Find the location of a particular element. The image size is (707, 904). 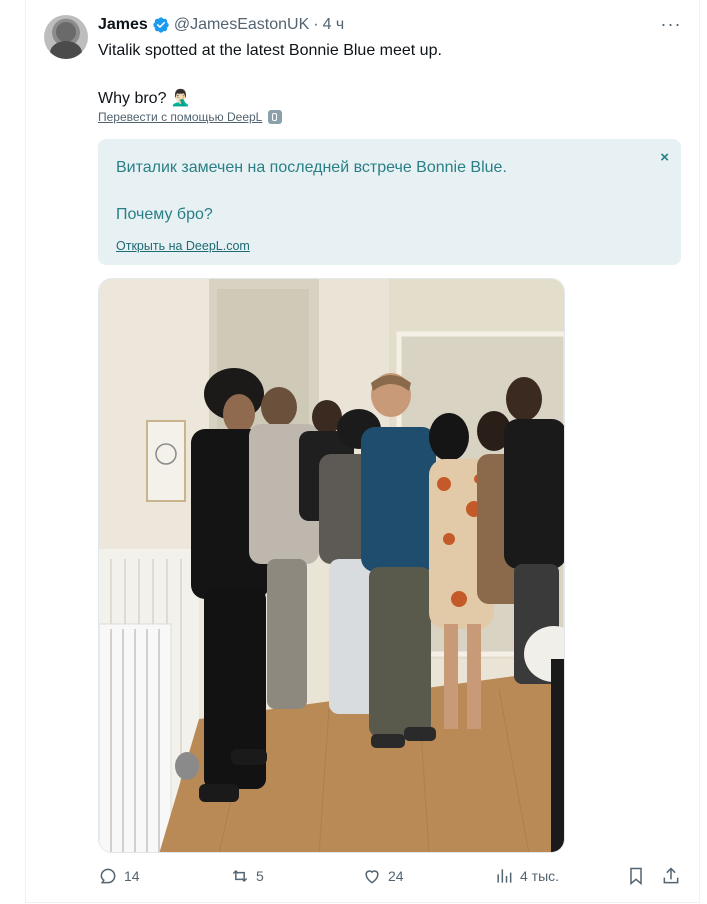

tweet-header: James @JamesEastonUK · 4 ч is located at coordinates (221, 25).